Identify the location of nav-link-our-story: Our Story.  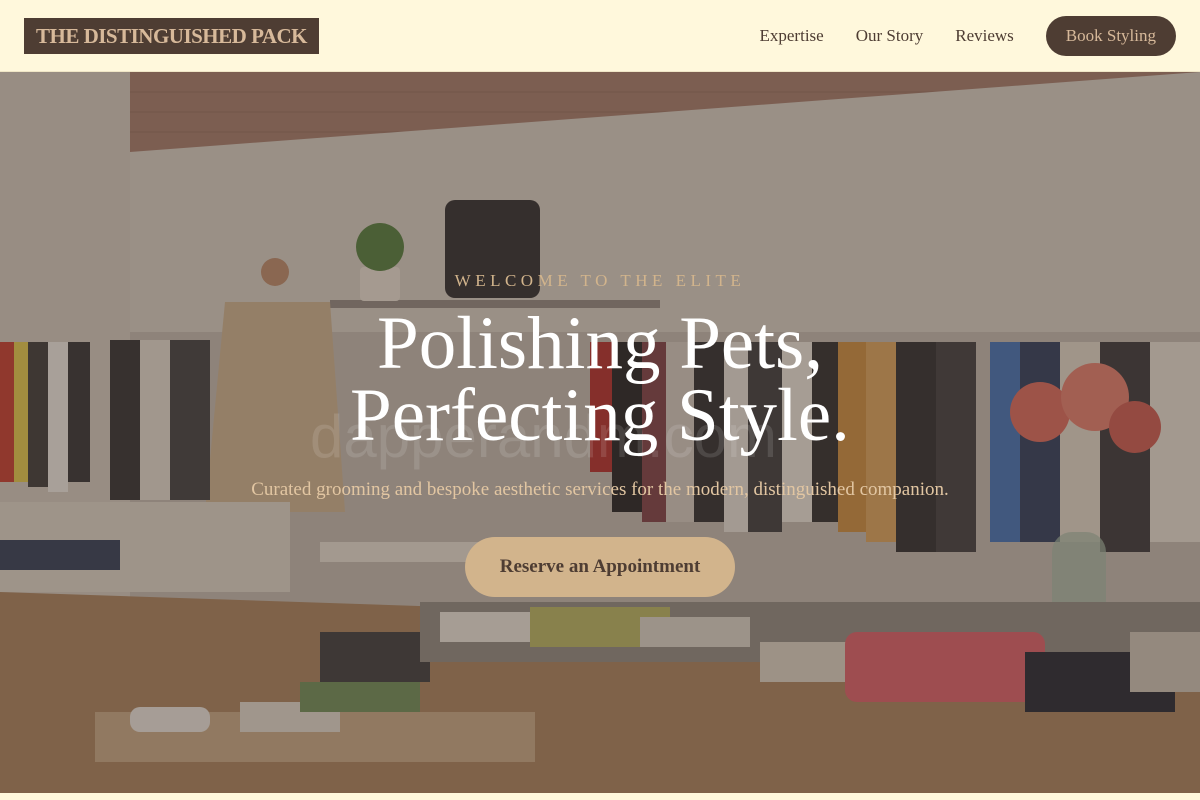
(890, 36).